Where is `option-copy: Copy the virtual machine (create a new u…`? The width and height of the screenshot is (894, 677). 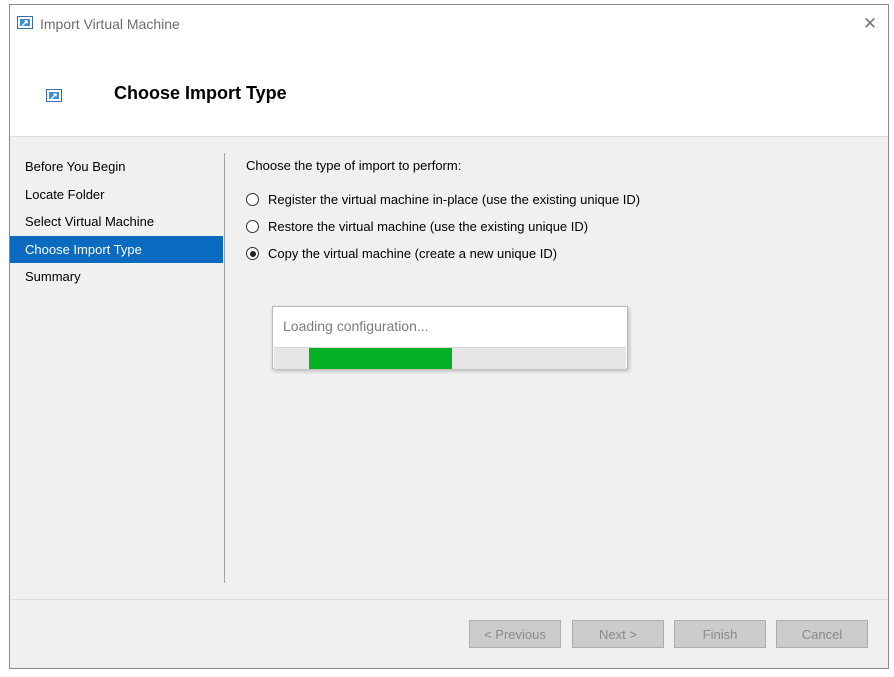 option-copy: Copy the virtual machine (create a new u… is located at coordinates (562, 253).